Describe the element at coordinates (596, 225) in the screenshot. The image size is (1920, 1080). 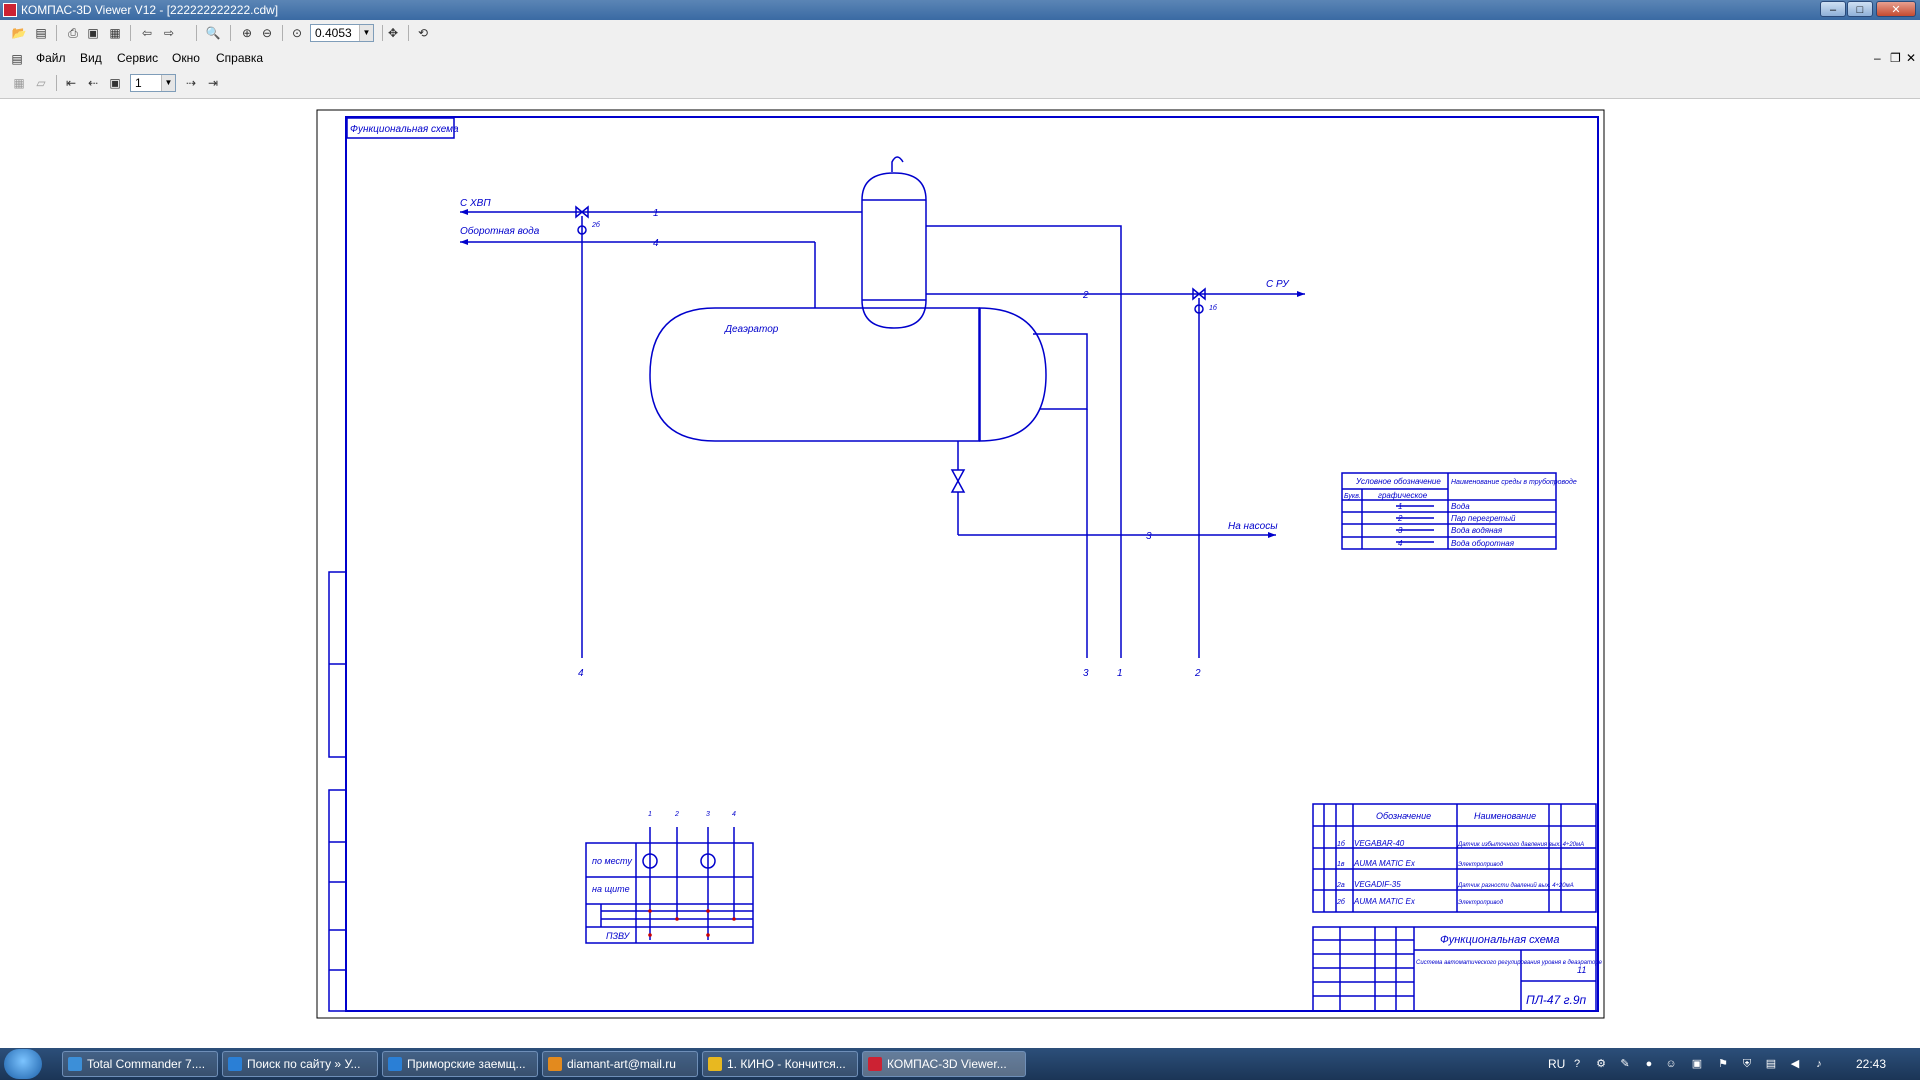
I see `instrument-tag-left: 2б` at that location.